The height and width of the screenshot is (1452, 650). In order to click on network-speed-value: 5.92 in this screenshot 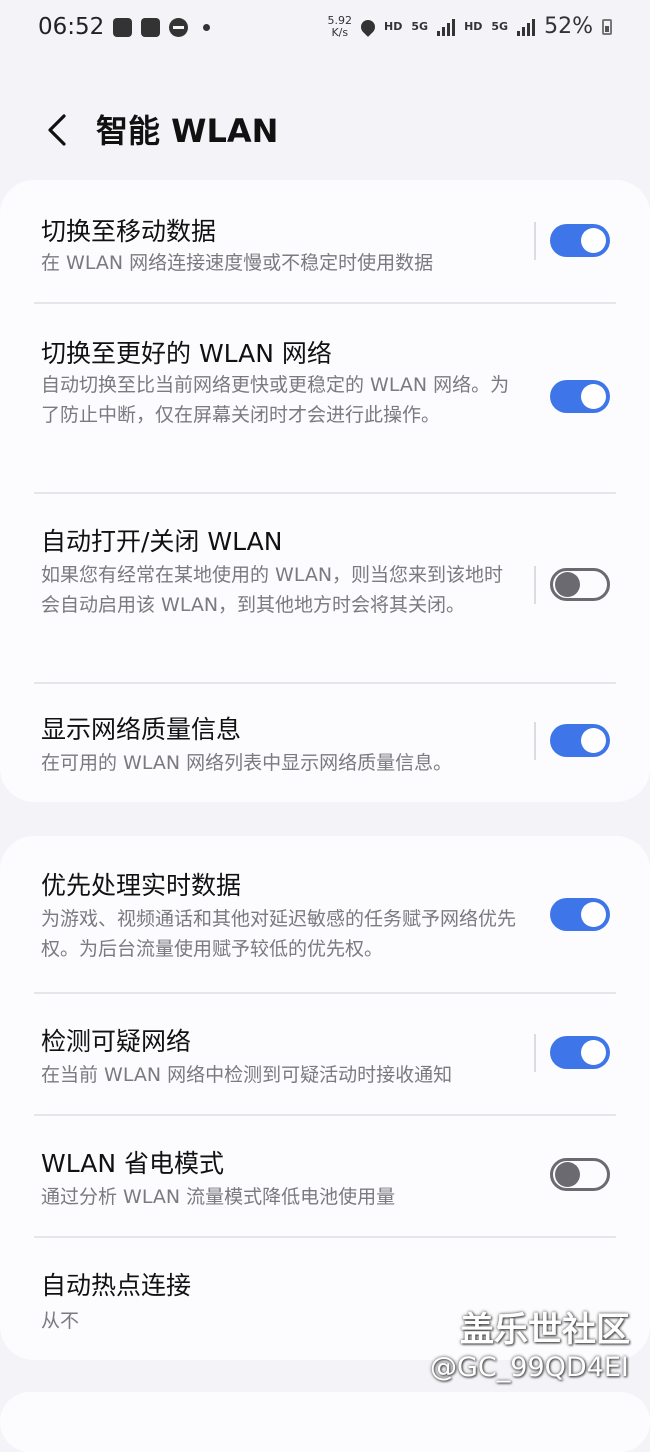, I will do `click(340, 20)`.